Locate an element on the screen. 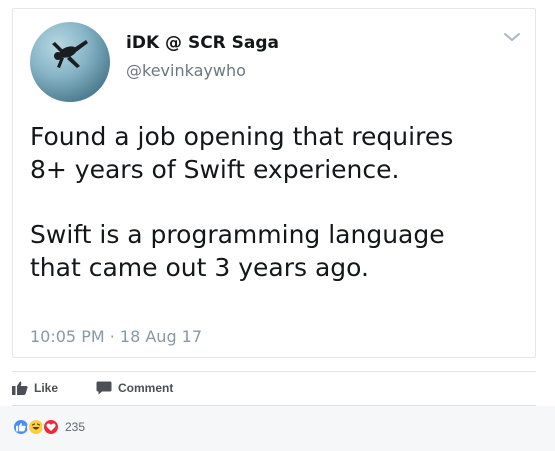 The width and height of the screenshot is (555, 451). skydiver-image is located at coordinates (70, 54).